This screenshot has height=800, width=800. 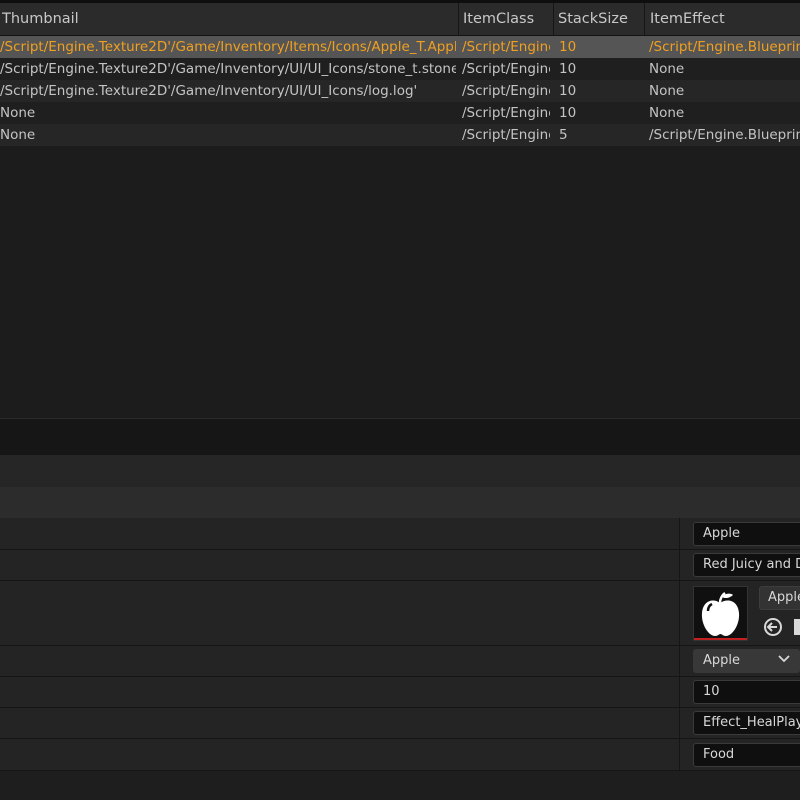 What do you see at coordinates (400, 785) in the screenshot?
I see `bottom-strip` at bounding box center [400, 785].